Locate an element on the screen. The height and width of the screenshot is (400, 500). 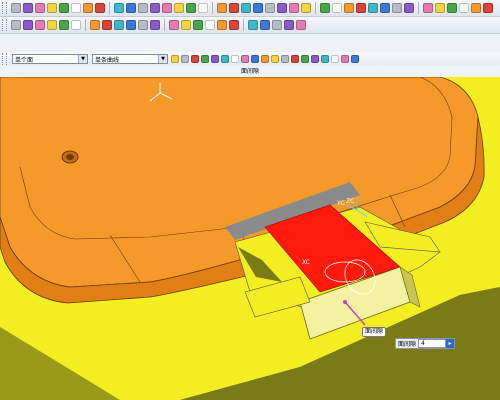
join-icon is located at coordinates (315, 59).